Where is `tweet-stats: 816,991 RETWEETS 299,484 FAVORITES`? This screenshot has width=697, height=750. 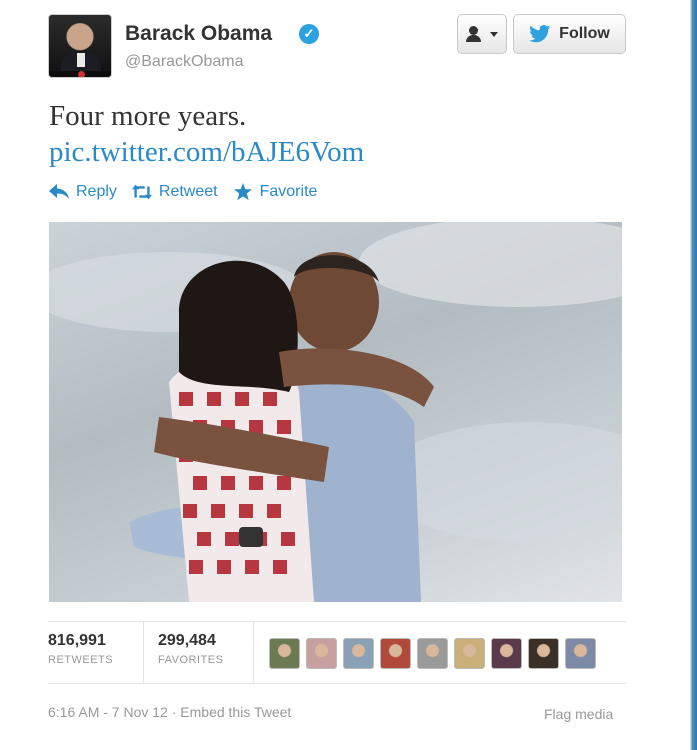 tweet-stats: 816,991 RETWEETS 299,484 FAVORITES is located at coordinates (337, 652).